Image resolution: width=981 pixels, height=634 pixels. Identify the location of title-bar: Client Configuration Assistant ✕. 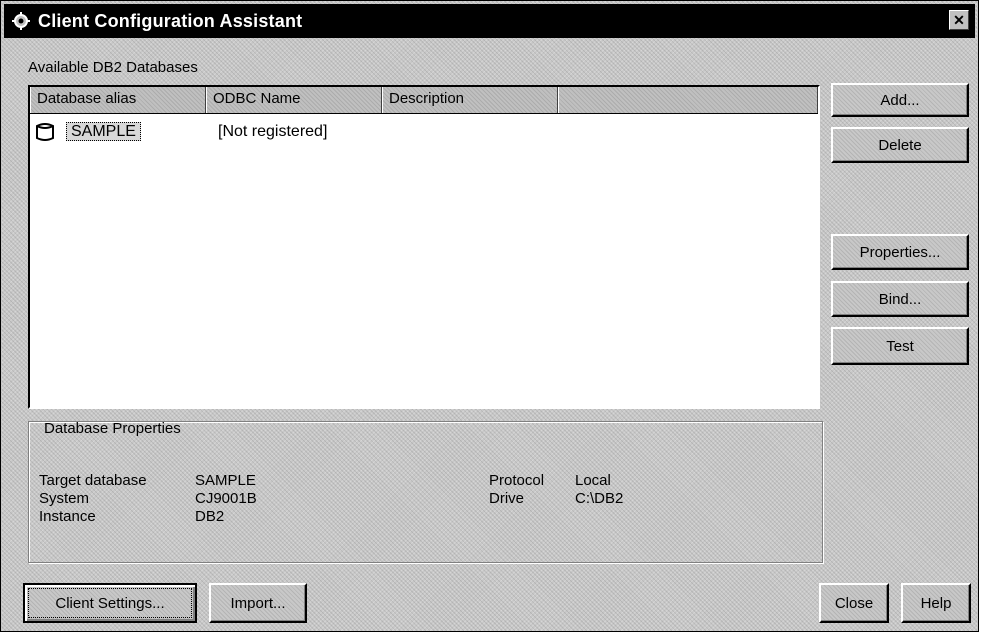
(489, 21).